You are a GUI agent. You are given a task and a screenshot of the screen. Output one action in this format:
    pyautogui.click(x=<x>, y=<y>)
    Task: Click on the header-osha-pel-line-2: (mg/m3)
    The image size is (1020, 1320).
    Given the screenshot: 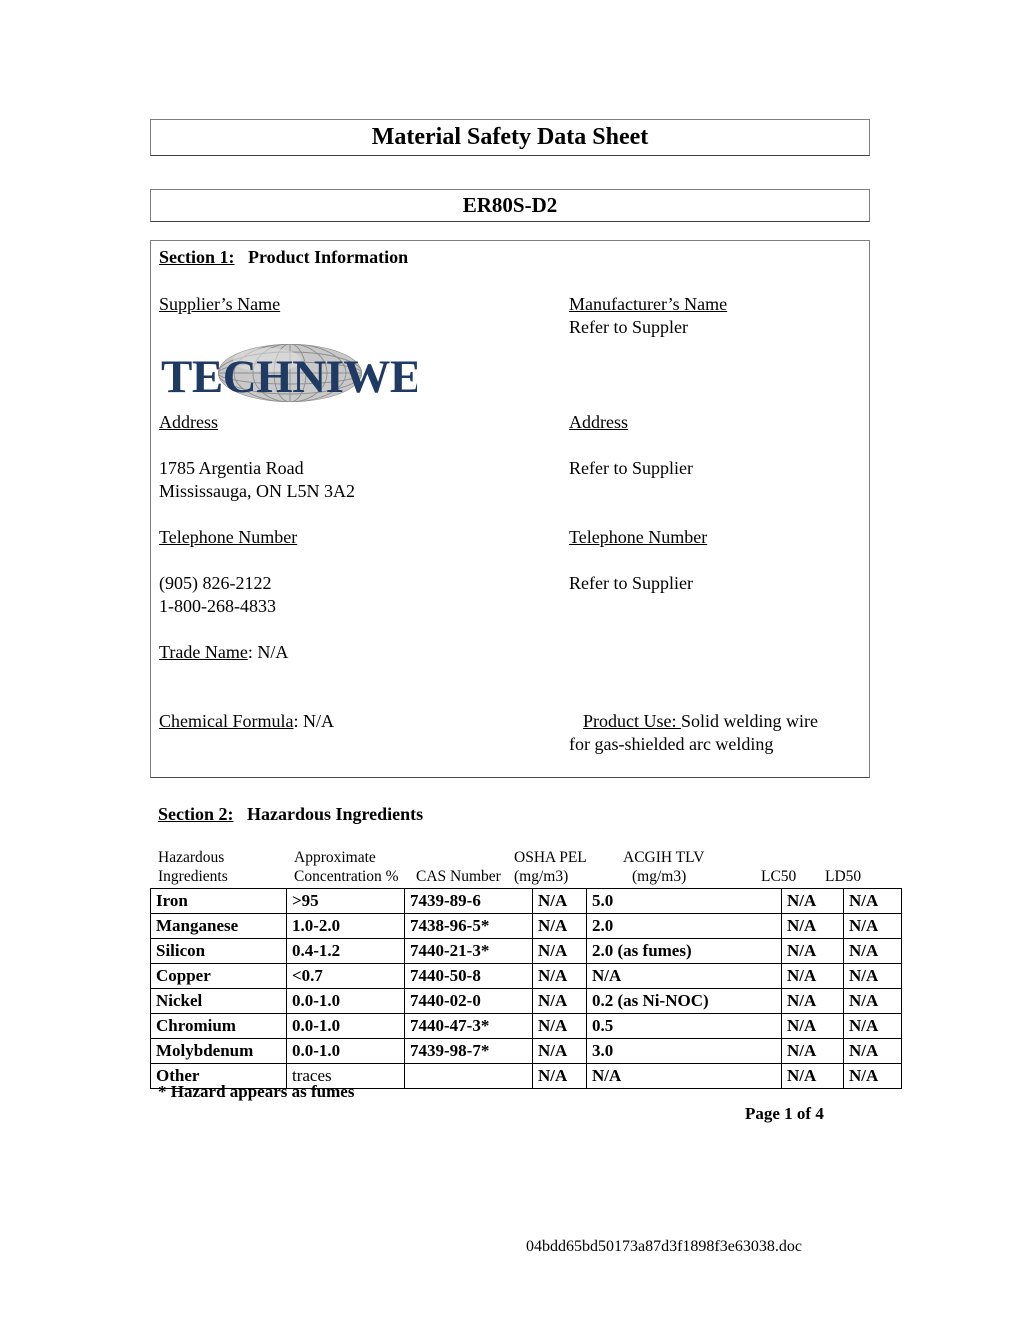 What is the action you would take?
    pyautogui.click(x=541, y=876)
    